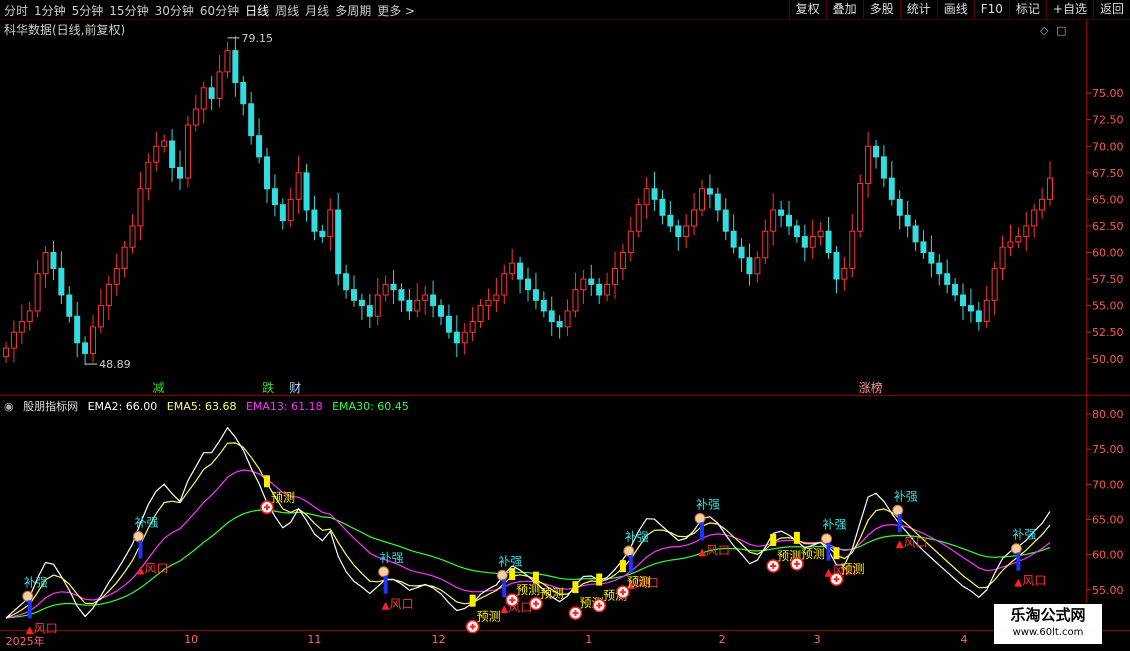 Image resolution: width=1130 pixels, height=651 pixels. Describe the element at coordinates (1108, 146) in the screenshot. I see `price-axis-label-2: 70.00` at that location.